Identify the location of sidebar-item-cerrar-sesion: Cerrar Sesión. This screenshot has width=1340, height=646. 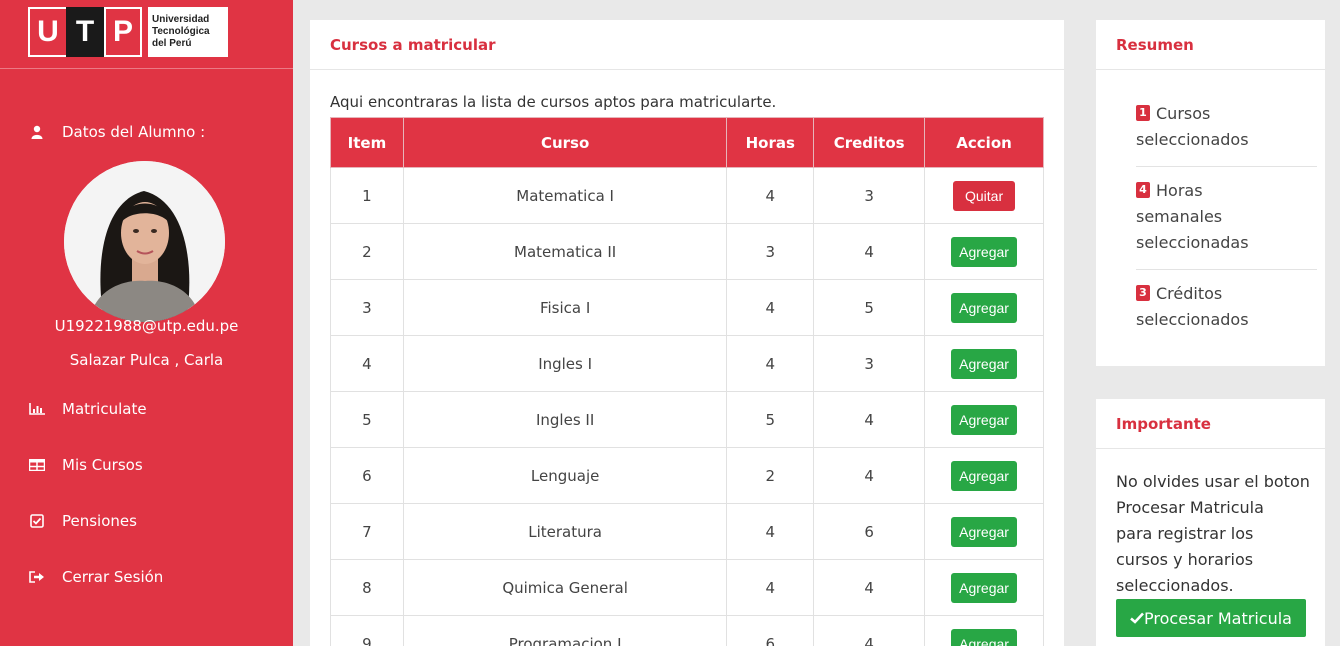
(95, 577).